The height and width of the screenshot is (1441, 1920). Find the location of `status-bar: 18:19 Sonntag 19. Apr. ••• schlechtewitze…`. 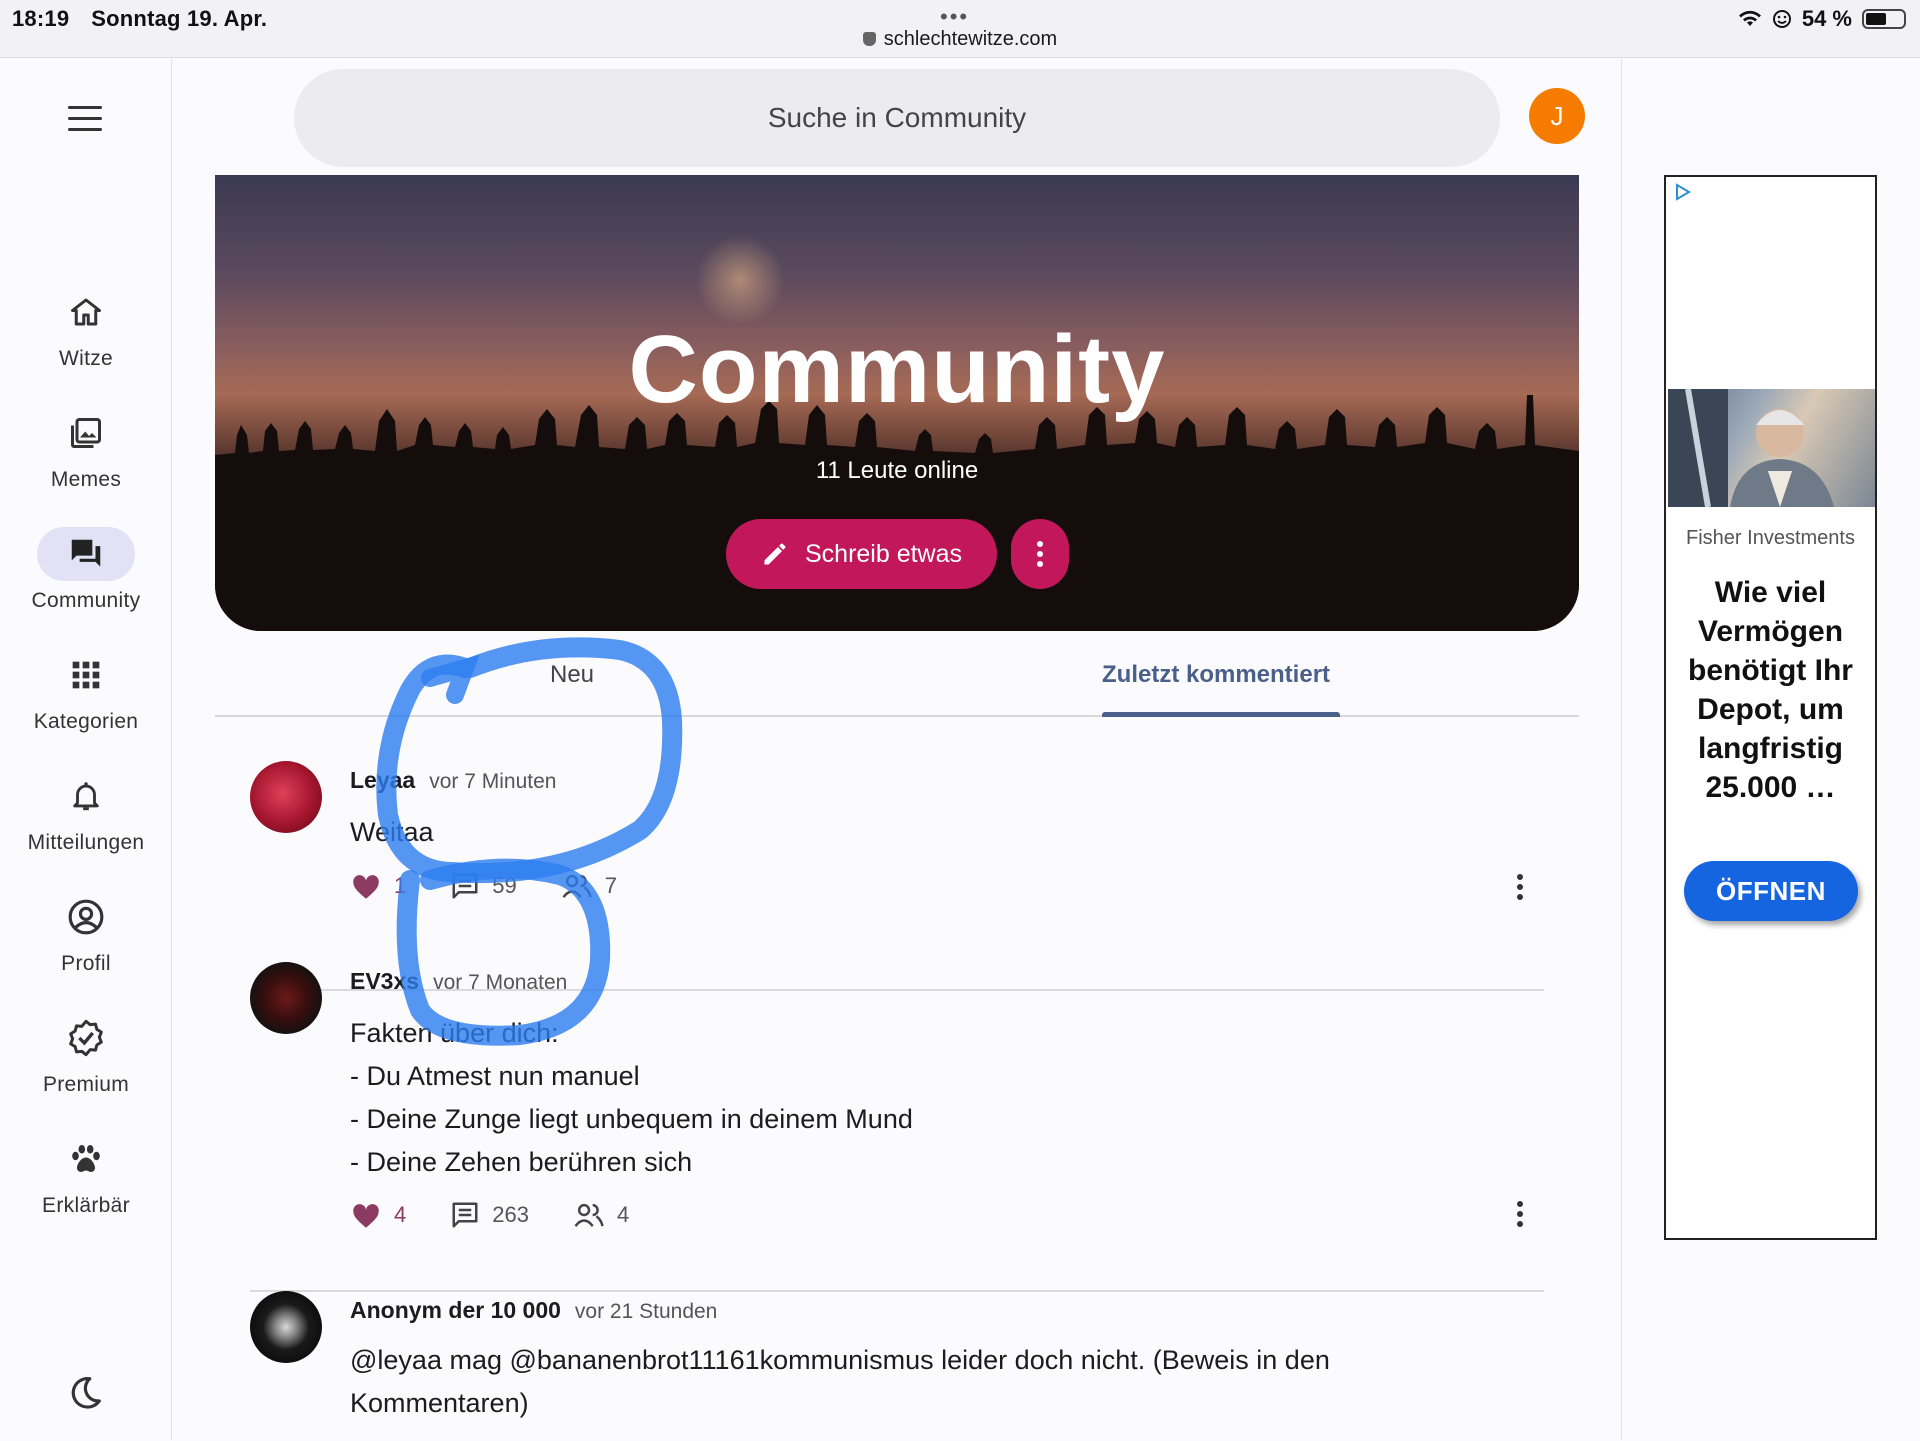

status-bar: 18:19 Sonntag 19. Apr. ••• schlechtewitze… is located at coordinates (960, 29).